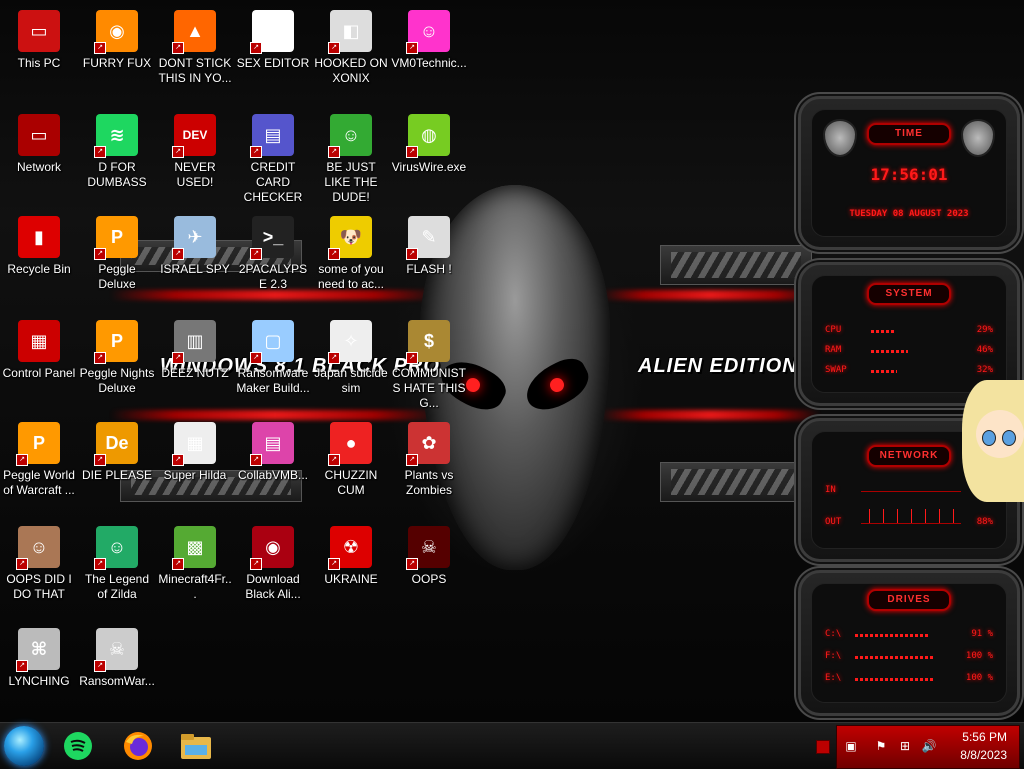 This screenshot has width=1024, height=769. Describe the element at coordinates (117, 174) in the screenshot. I see `desktop-icon-label: D FOR DUMBASS` at that location.